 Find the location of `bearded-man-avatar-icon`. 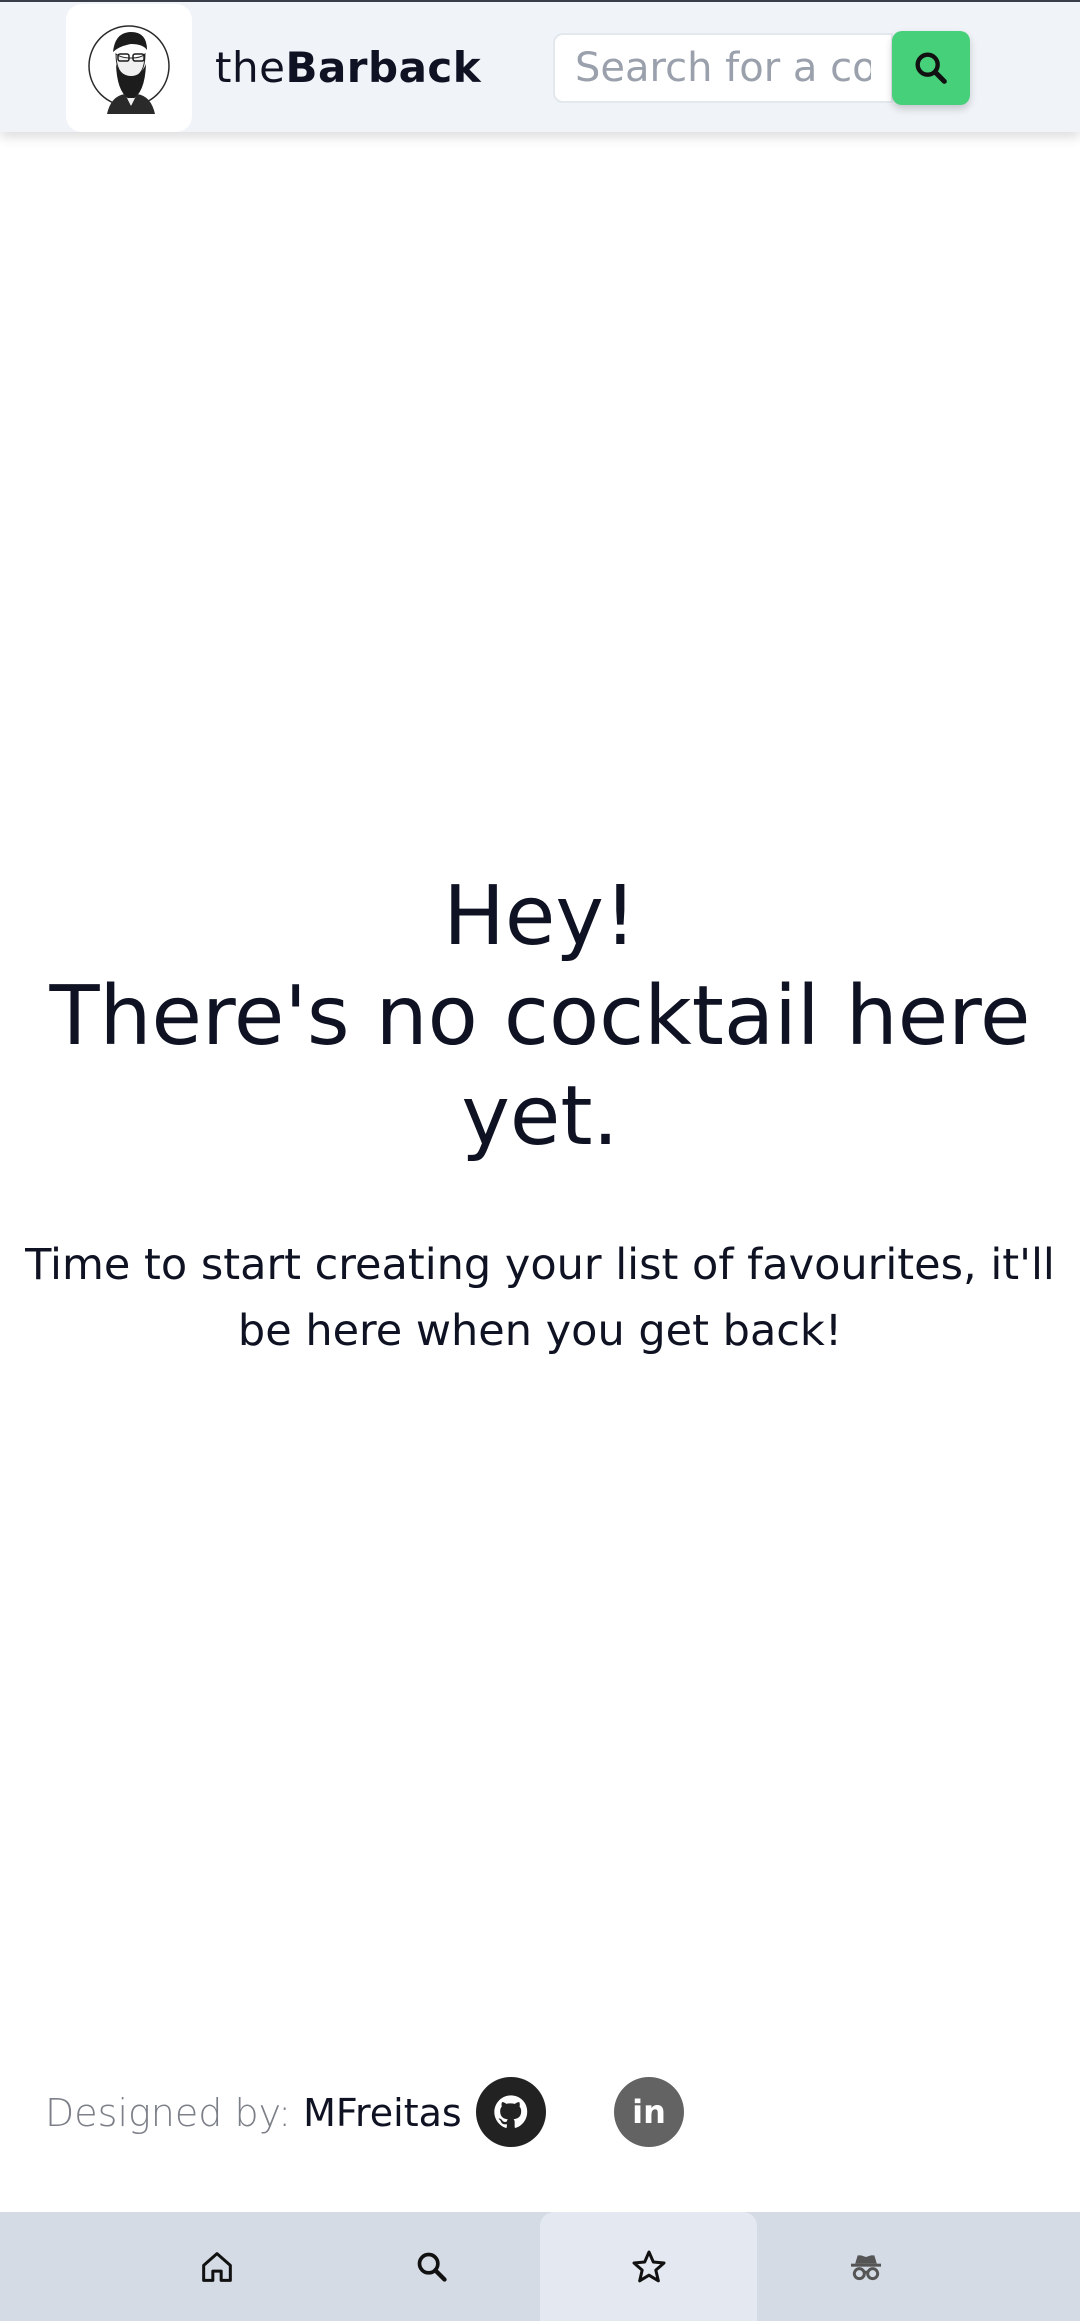

bearded-man-avatar-icon is located at coordinates (129, 69).